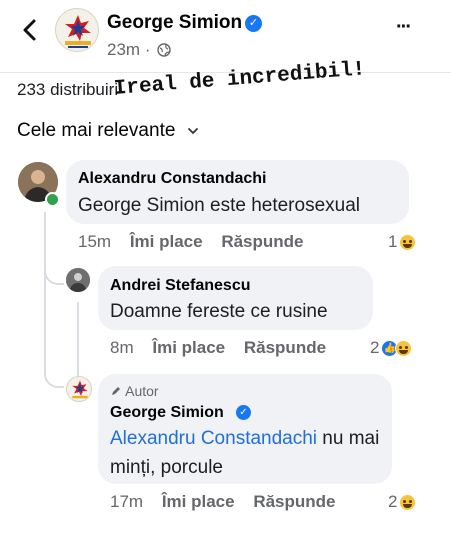  Describe the element at coordinates (219, 205) in the screenshot. I see `comment-text: George Simion este heterosexual` at that location.